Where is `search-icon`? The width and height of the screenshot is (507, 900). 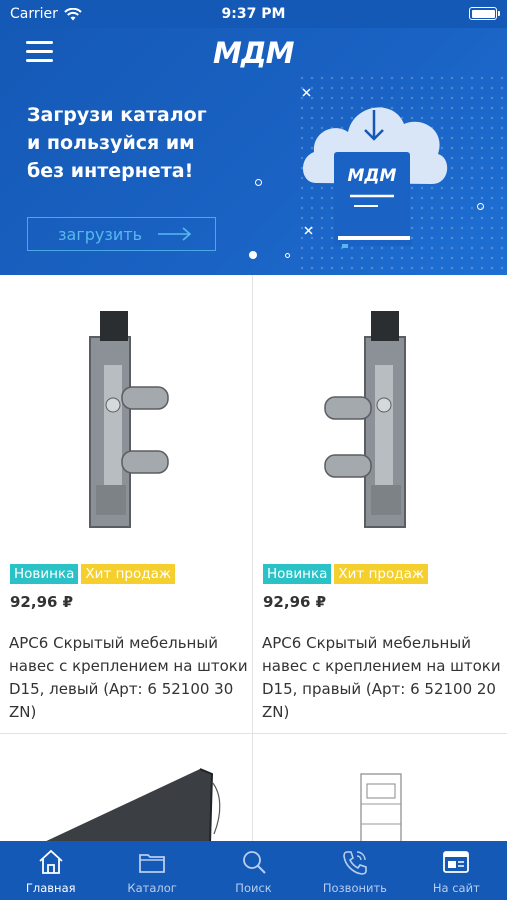
search-icon is located at coordinates (254, 862).